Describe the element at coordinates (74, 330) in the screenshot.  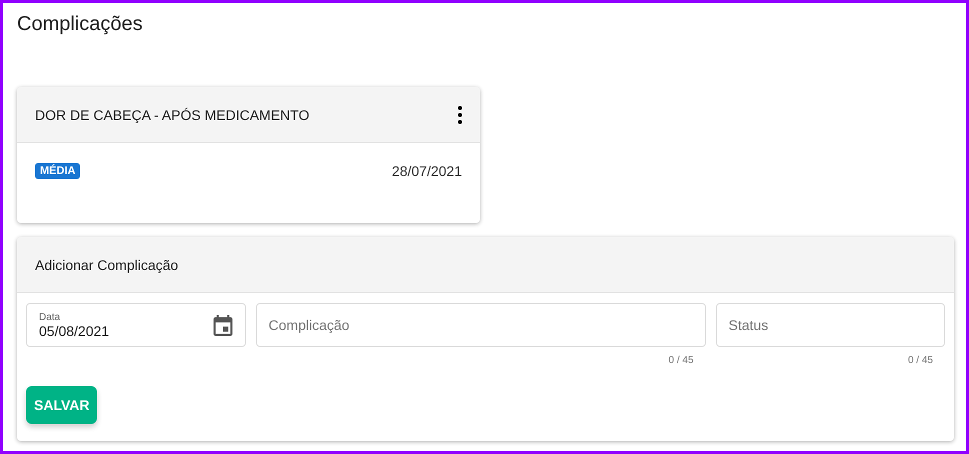
I see `field-value: 05/08/2021` at that location.